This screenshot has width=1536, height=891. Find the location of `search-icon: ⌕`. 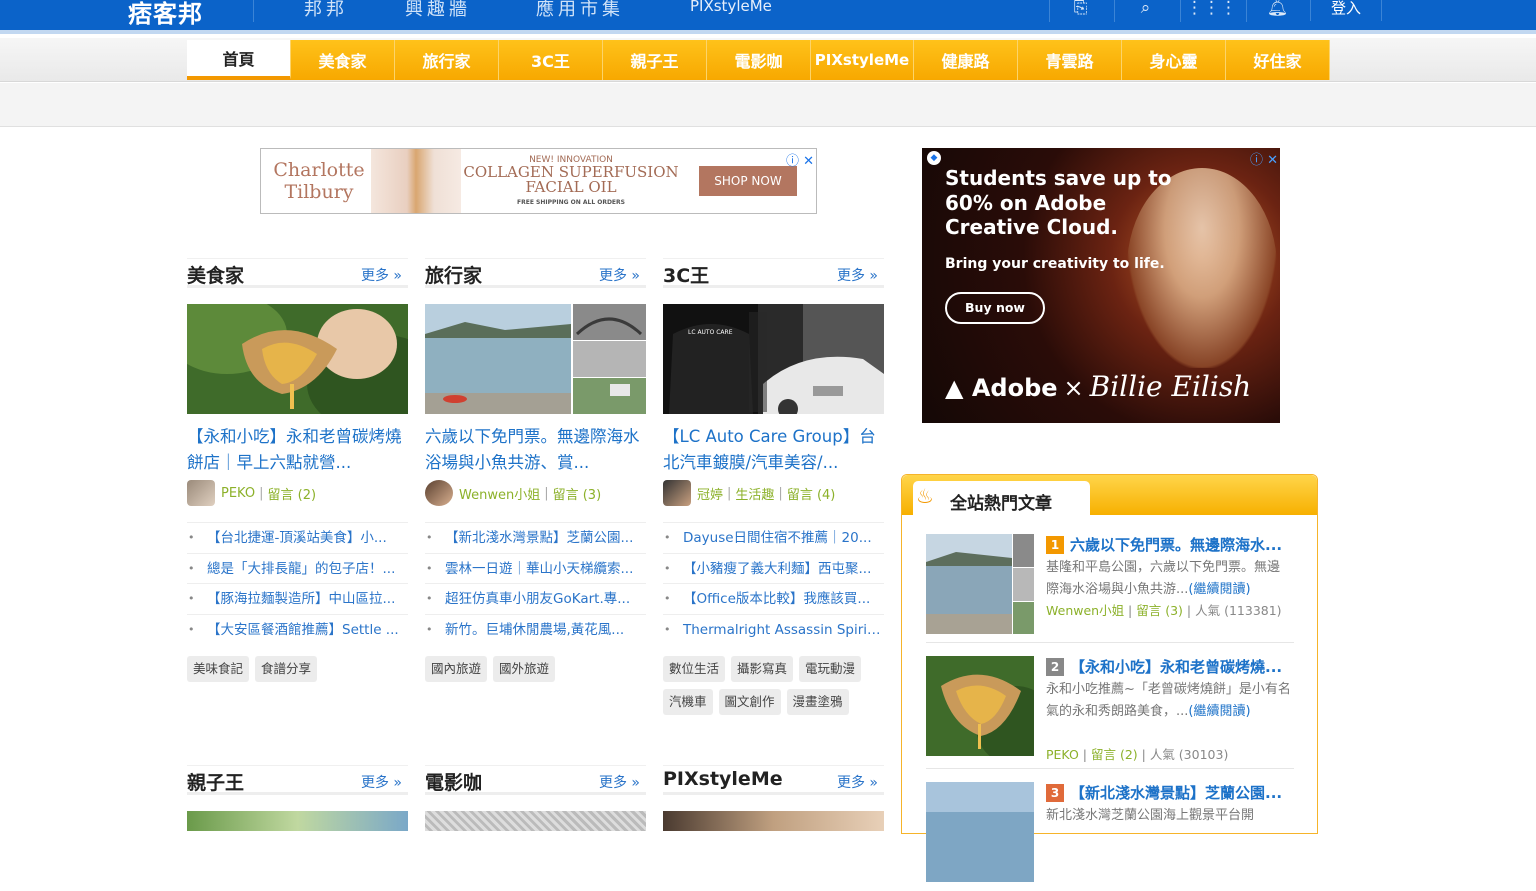

search-icon: ⌕ is located at coordinates (1145, 11).